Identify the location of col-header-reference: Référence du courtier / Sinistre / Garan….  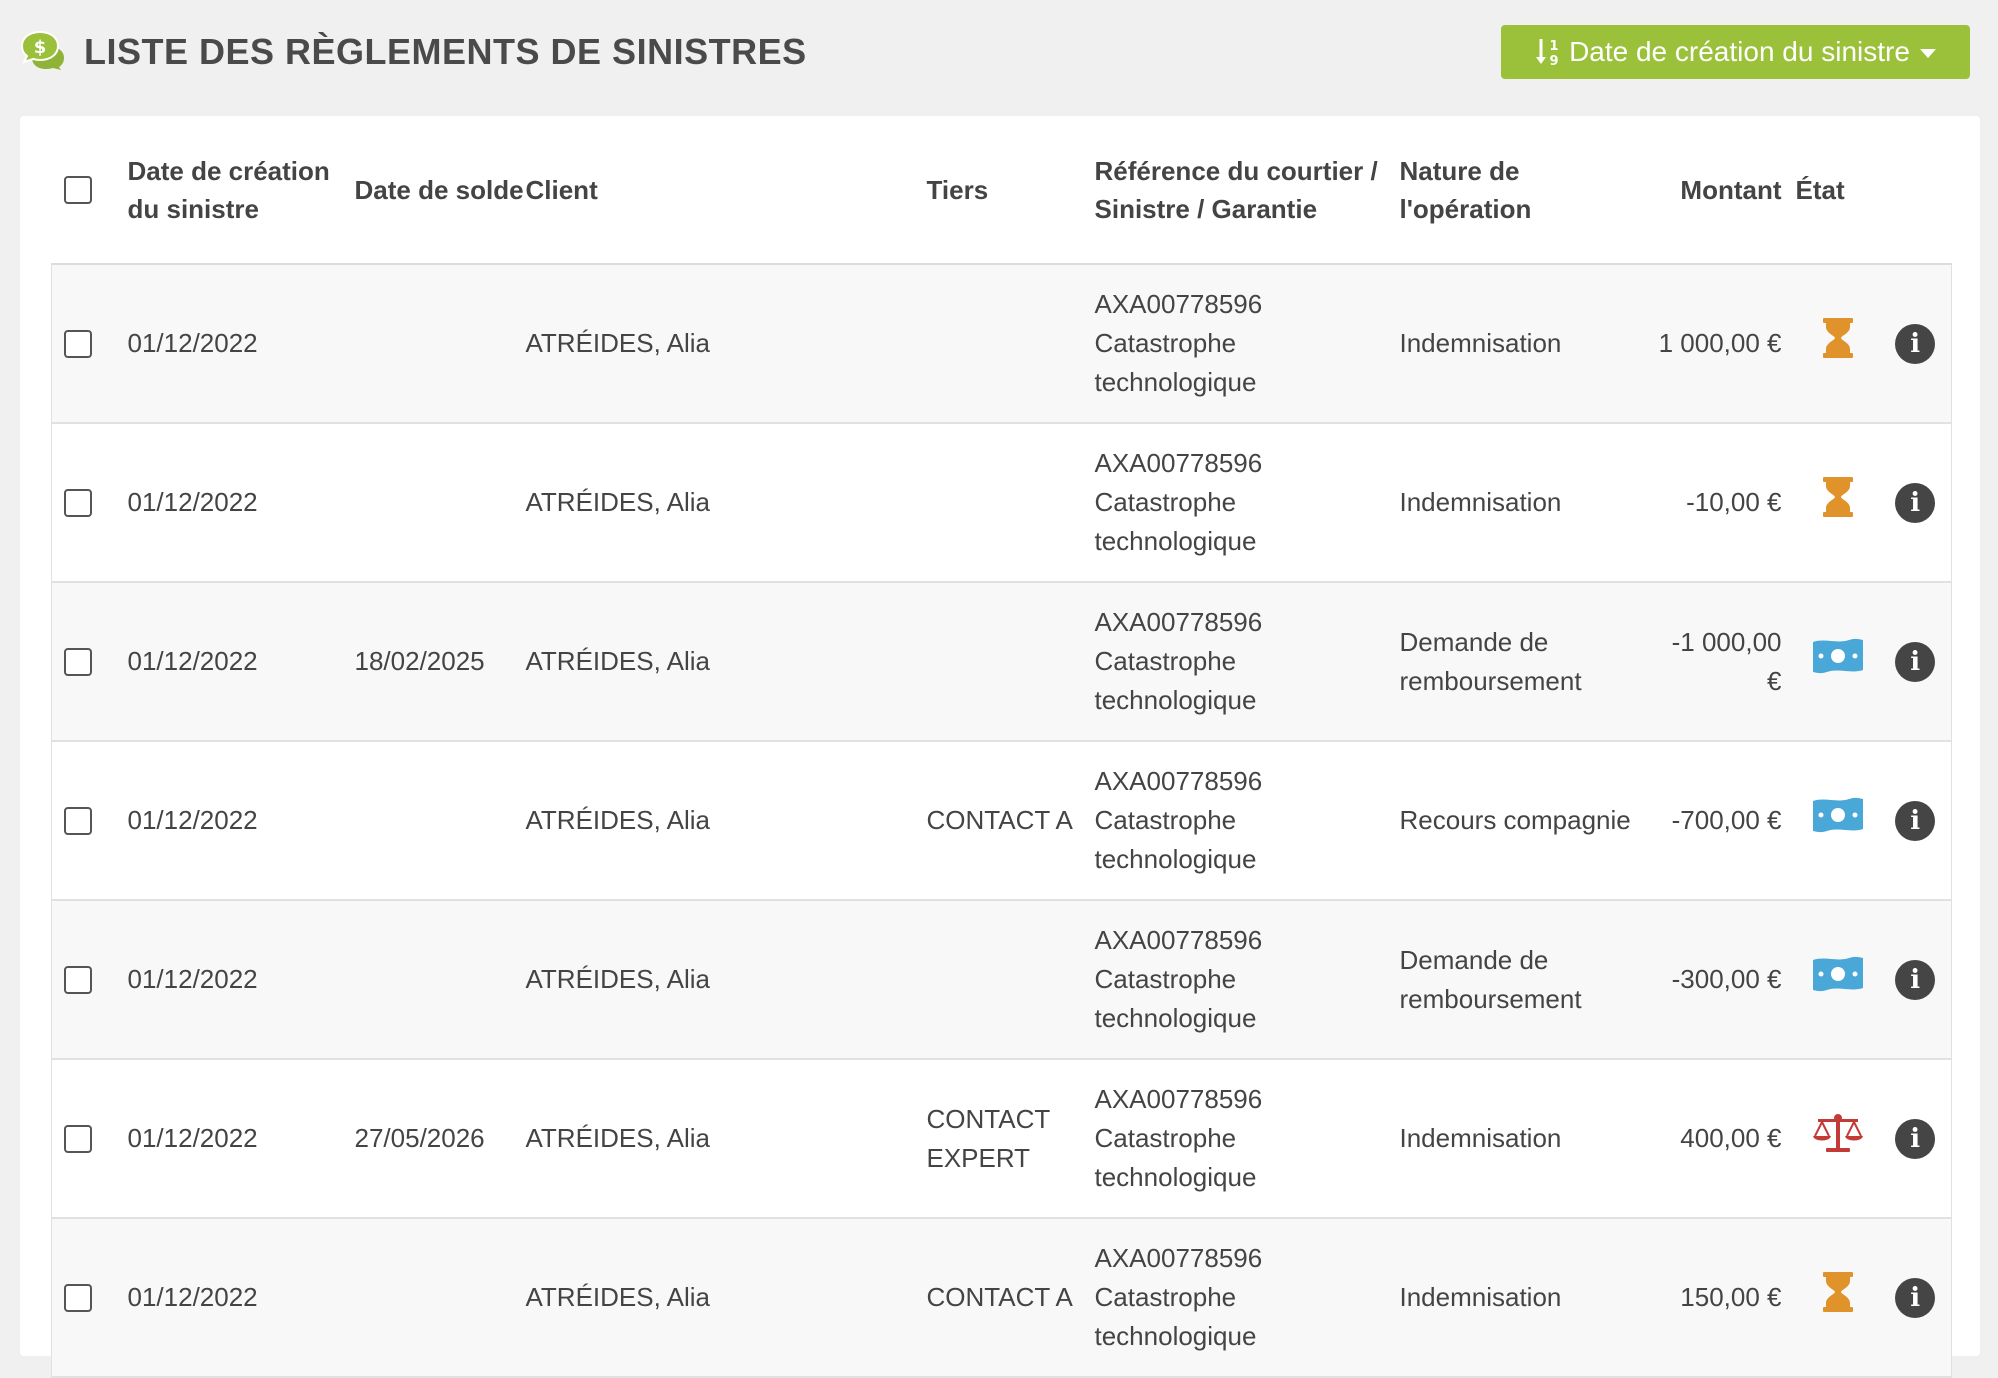
(1247, 190).